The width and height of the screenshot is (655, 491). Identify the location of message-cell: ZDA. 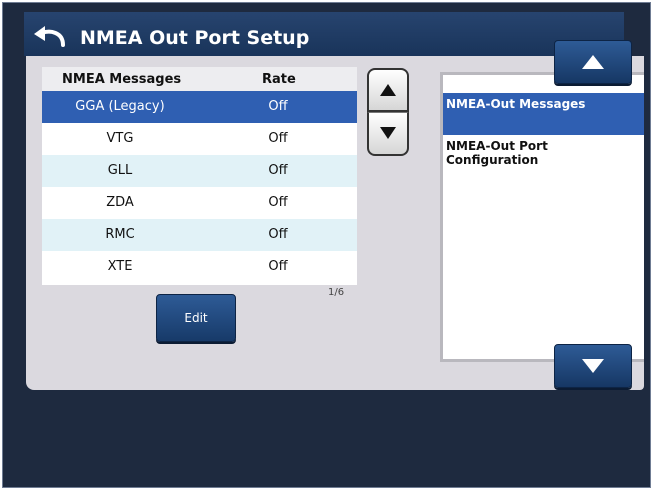
(120, 202).